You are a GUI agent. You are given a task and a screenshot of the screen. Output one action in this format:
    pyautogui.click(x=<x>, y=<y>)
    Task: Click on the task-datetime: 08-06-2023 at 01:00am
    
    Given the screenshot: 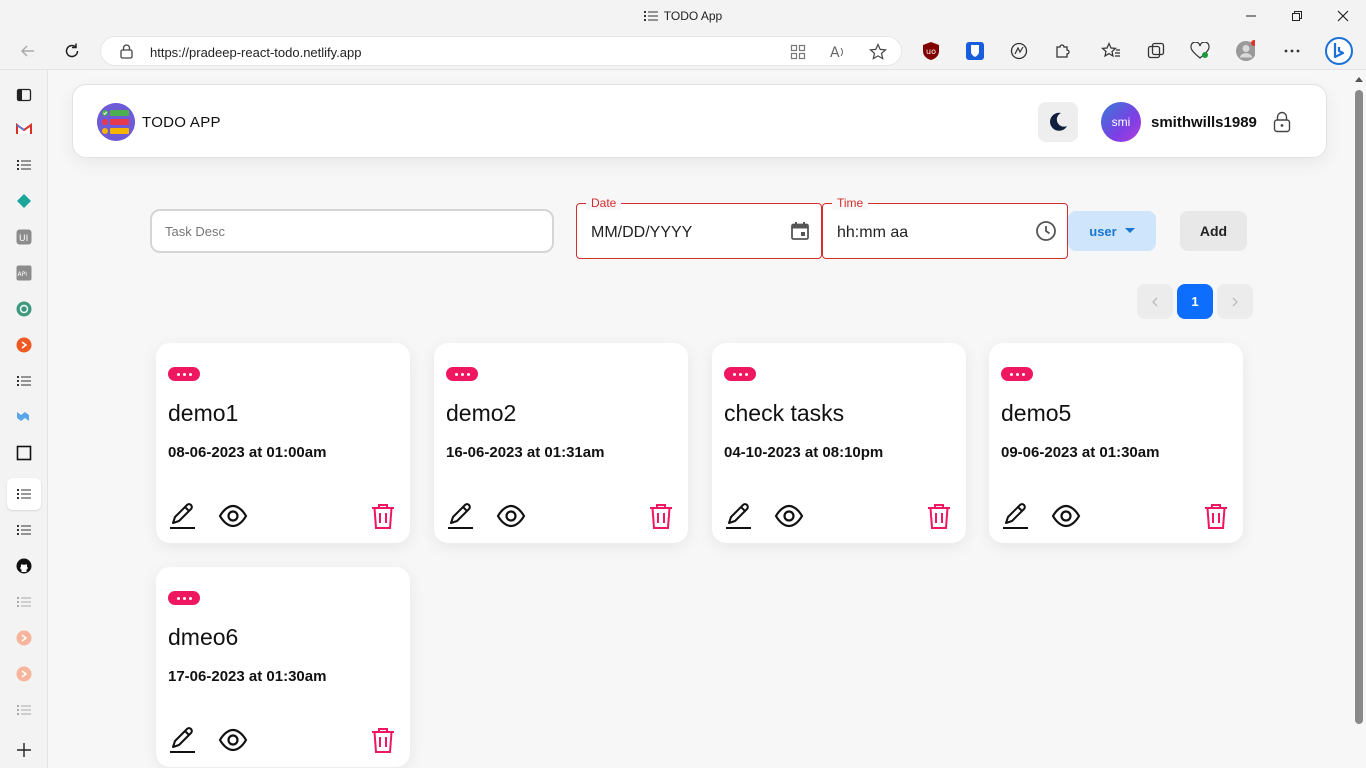 What is the action you would take?
    pyautogui.click(x=247, y=452)
    